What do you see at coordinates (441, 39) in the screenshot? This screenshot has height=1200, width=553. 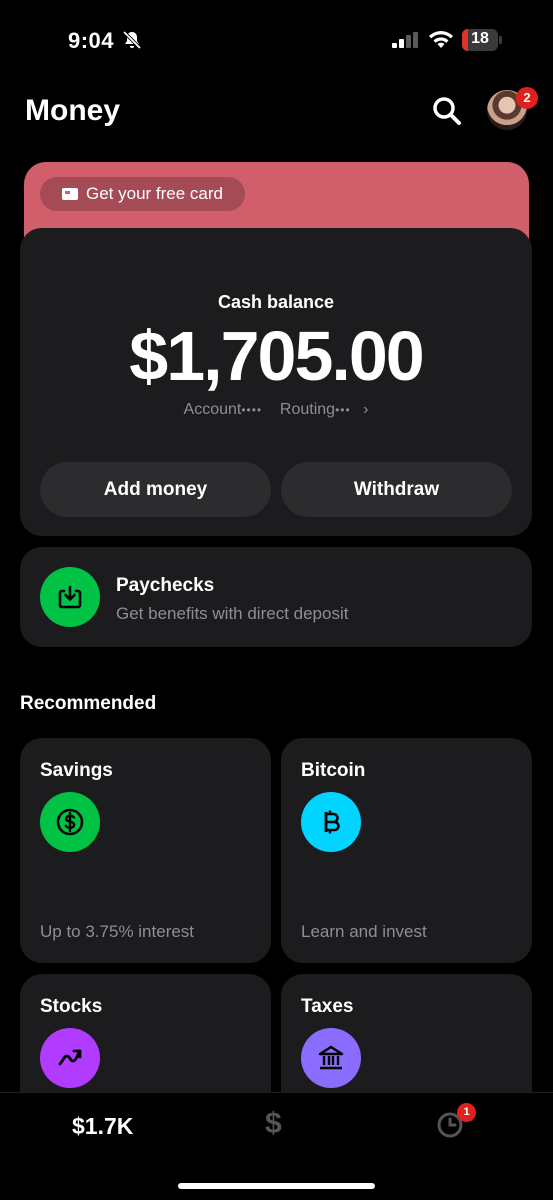 I see `wifi-icon` at bounding box center [441, 39].